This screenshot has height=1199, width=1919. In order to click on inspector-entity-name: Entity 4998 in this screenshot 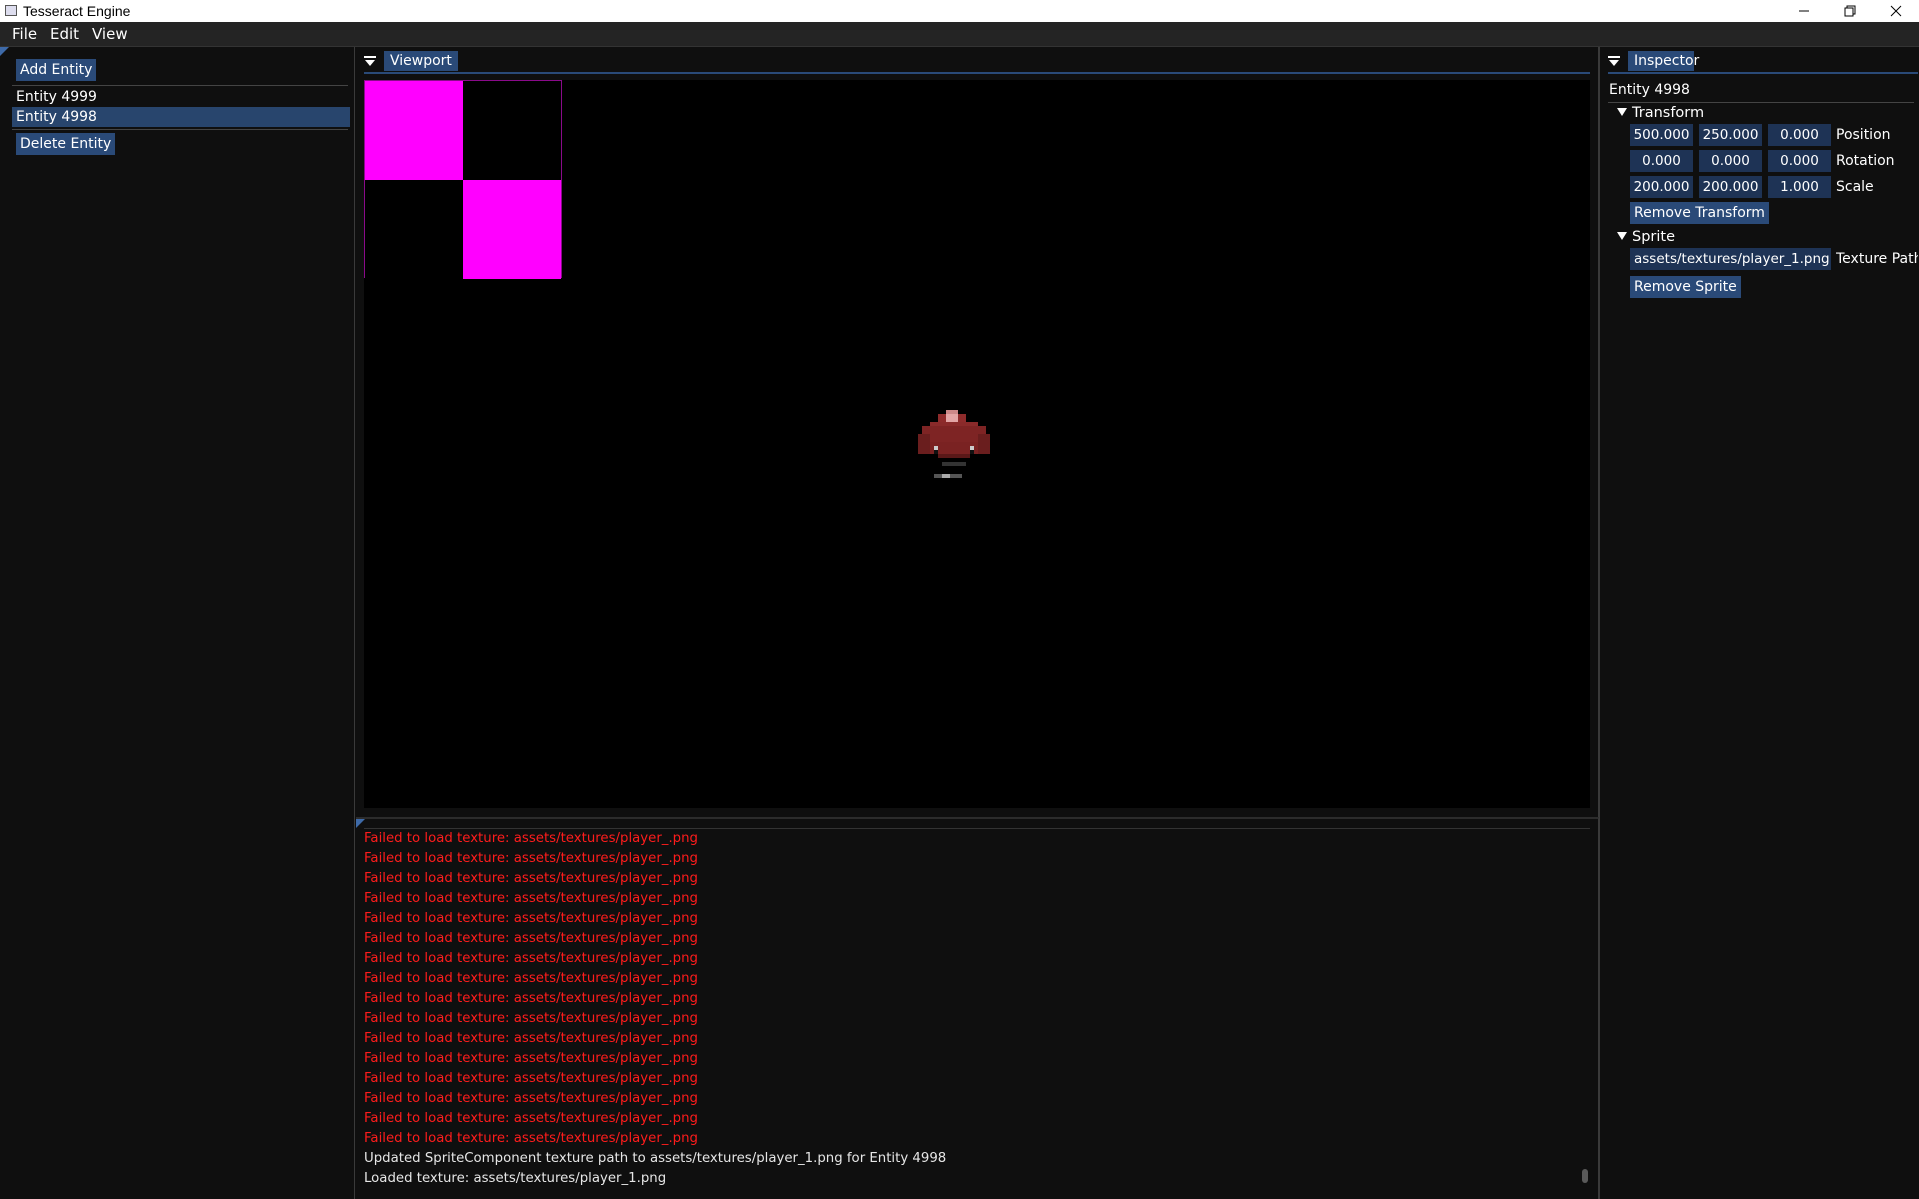, I will do `click(1649, 90)`.